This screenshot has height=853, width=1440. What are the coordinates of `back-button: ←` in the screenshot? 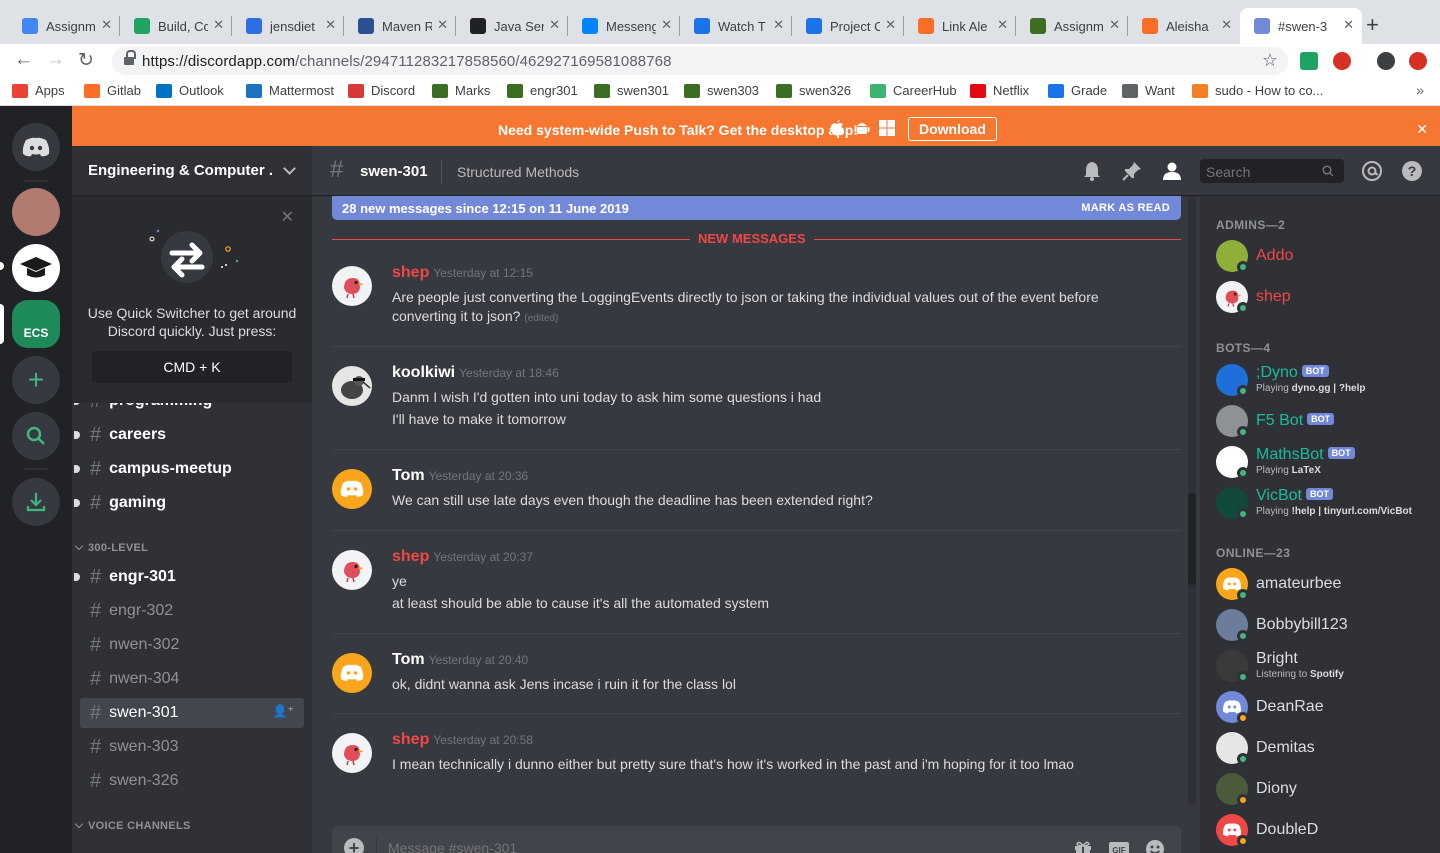 It's located at (23, 60).